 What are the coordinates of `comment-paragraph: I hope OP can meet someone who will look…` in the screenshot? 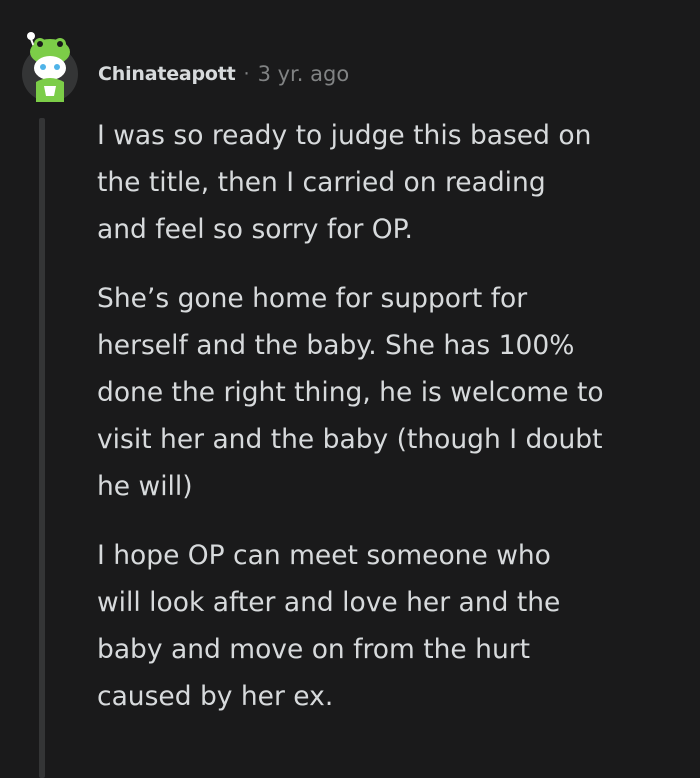 It's located at (329, 626).